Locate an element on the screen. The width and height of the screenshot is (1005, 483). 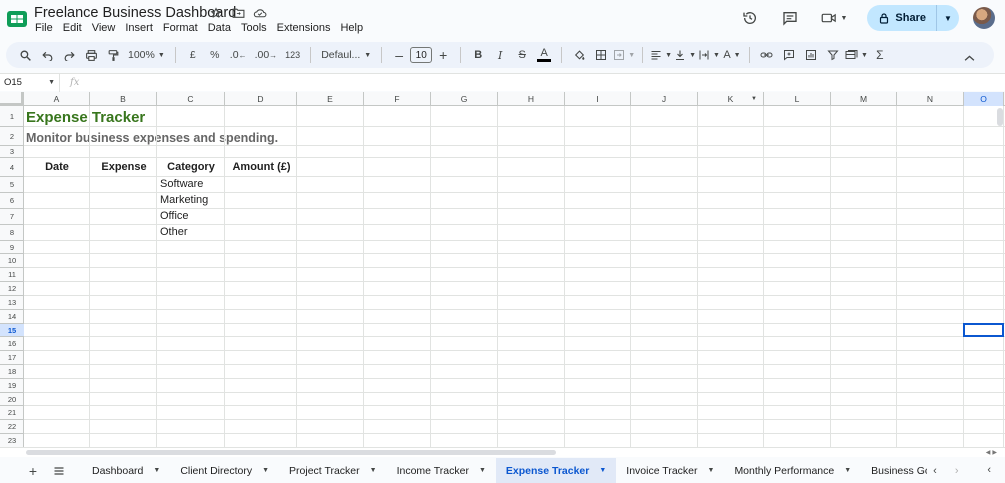
row-header-3: 3 is located at coordinates (12, 152).